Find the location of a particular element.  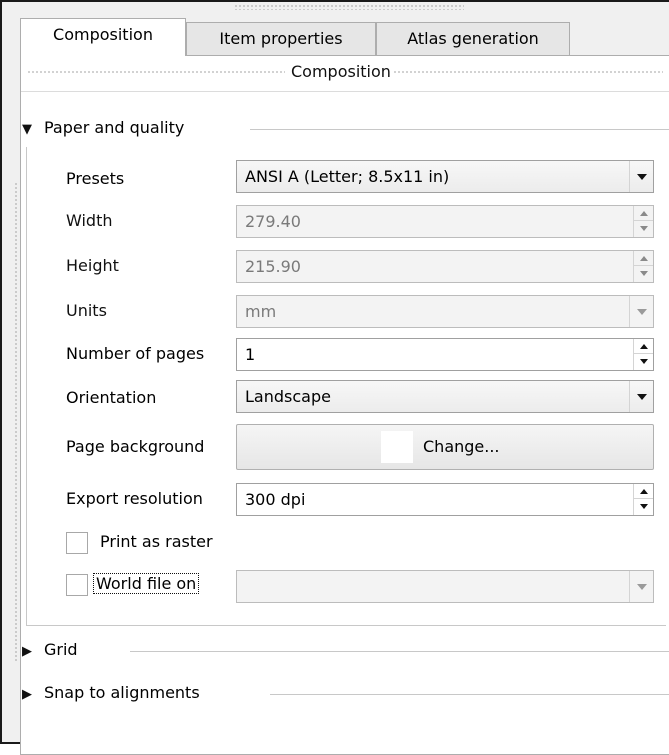

world-file-select is located at coordinates (445, 586).